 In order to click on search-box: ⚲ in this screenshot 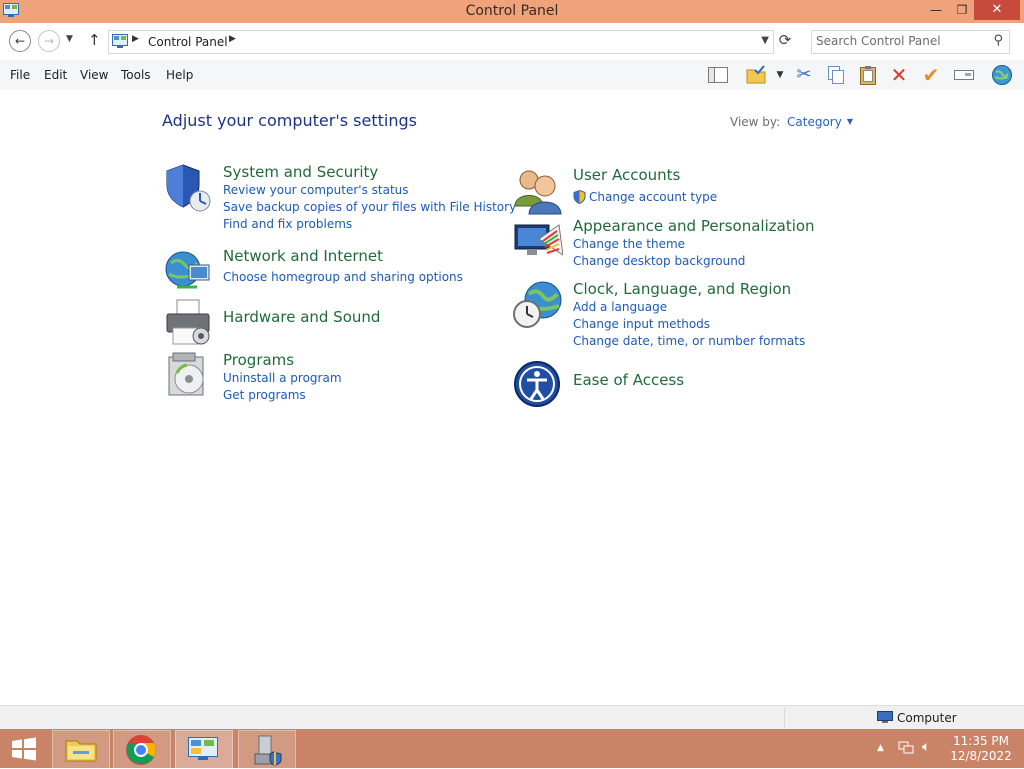, I will do `click(910, 42)`.